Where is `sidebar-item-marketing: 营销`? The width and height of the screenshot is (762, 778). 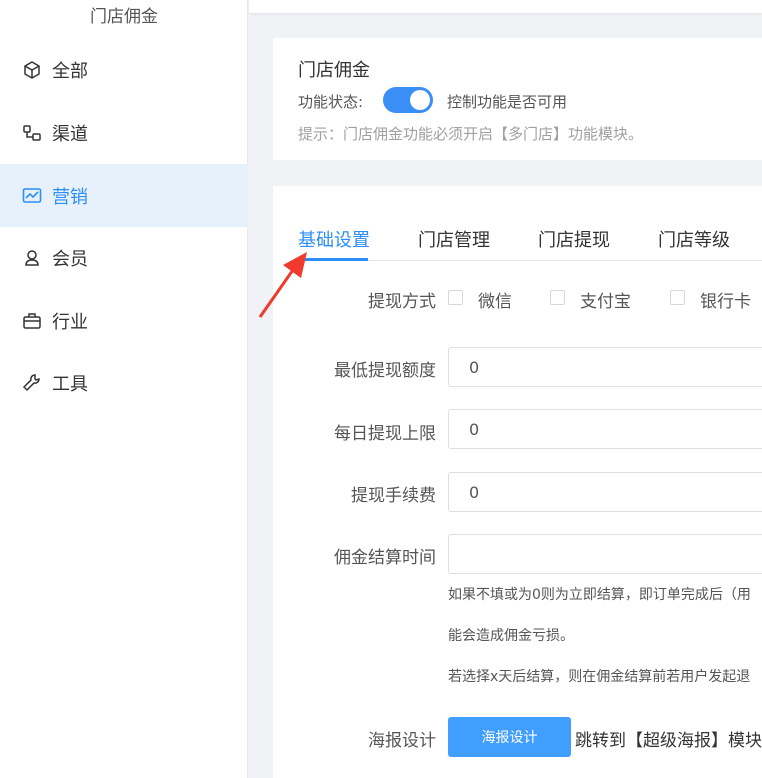 sidebar-item-marketing: 营销 is located at coordinates (124, 195).